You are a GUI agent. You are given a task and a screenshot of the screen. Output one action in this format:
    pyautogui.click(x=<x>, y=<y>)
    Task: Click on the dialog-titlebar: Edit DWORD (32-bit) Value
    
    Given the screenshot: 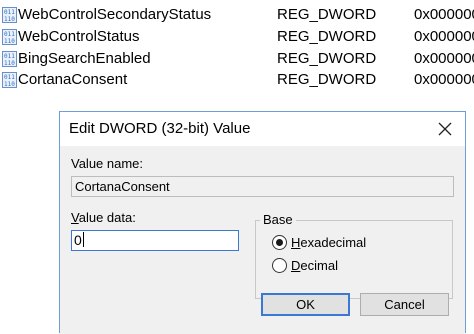 What is the action you would take?
    pyautogui.click(x=262, y=129)
    